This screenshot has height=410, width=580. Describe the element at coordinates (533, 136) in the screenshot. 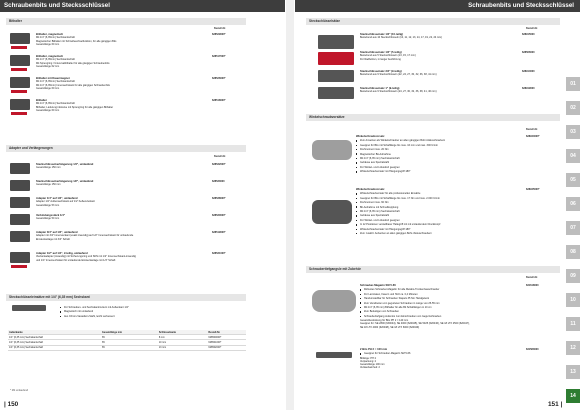

I see `order-number: 628944000*` at that location.